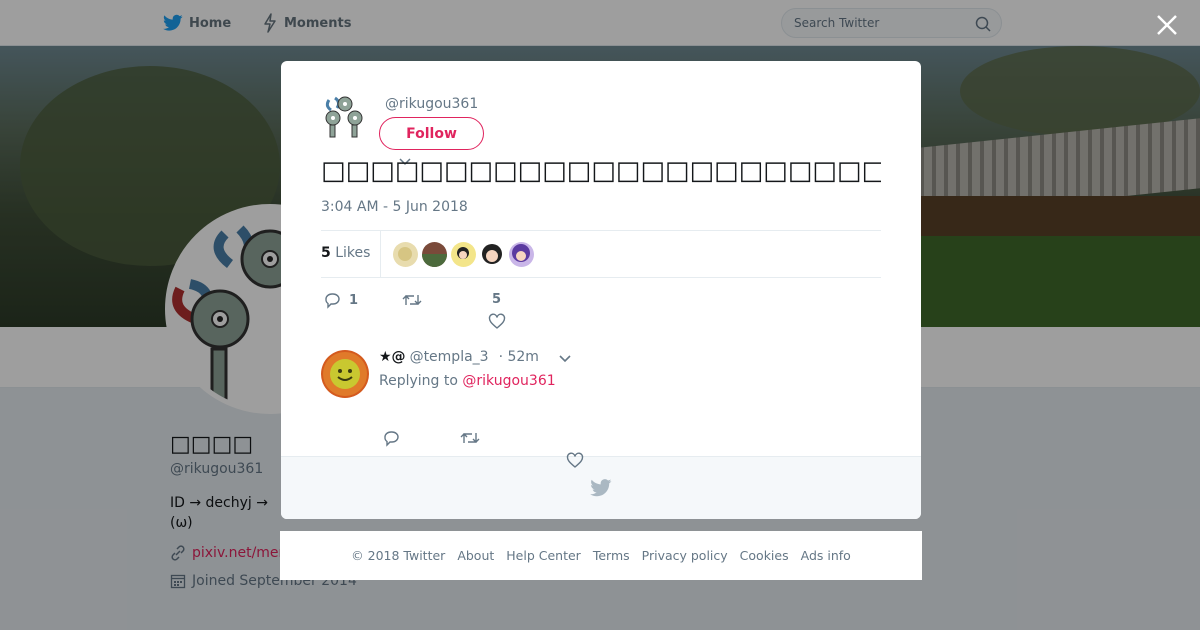 This screenshot has height=630, width=1200. Describe the element at coordinates (508, 381) in the screenshot. I see `replying-to-link: @rikugou361` at that location.